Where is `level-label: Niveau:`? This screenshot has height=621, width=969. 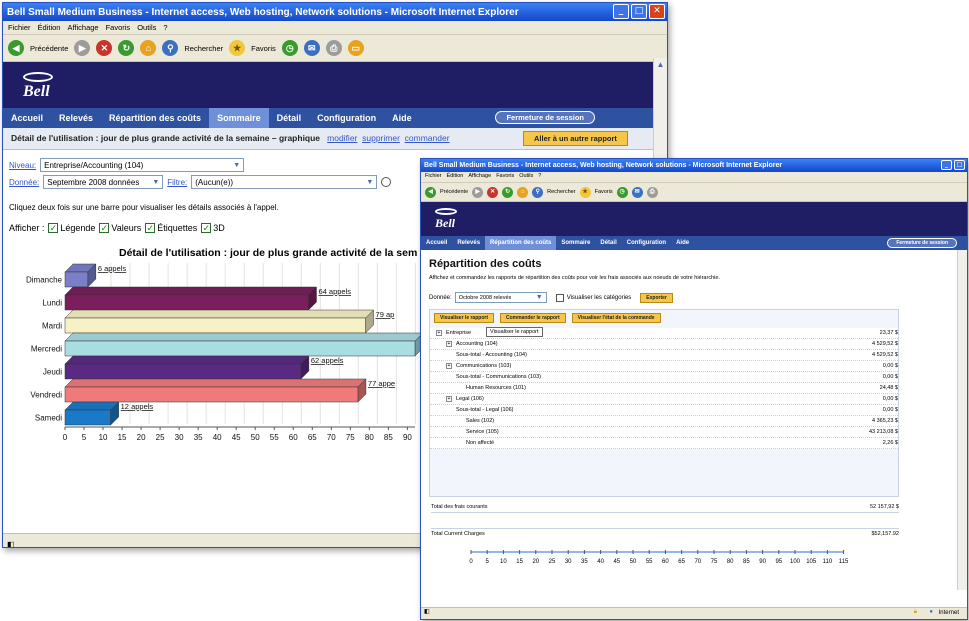 level-label: Niveau: is located at coordinates (22, 165).